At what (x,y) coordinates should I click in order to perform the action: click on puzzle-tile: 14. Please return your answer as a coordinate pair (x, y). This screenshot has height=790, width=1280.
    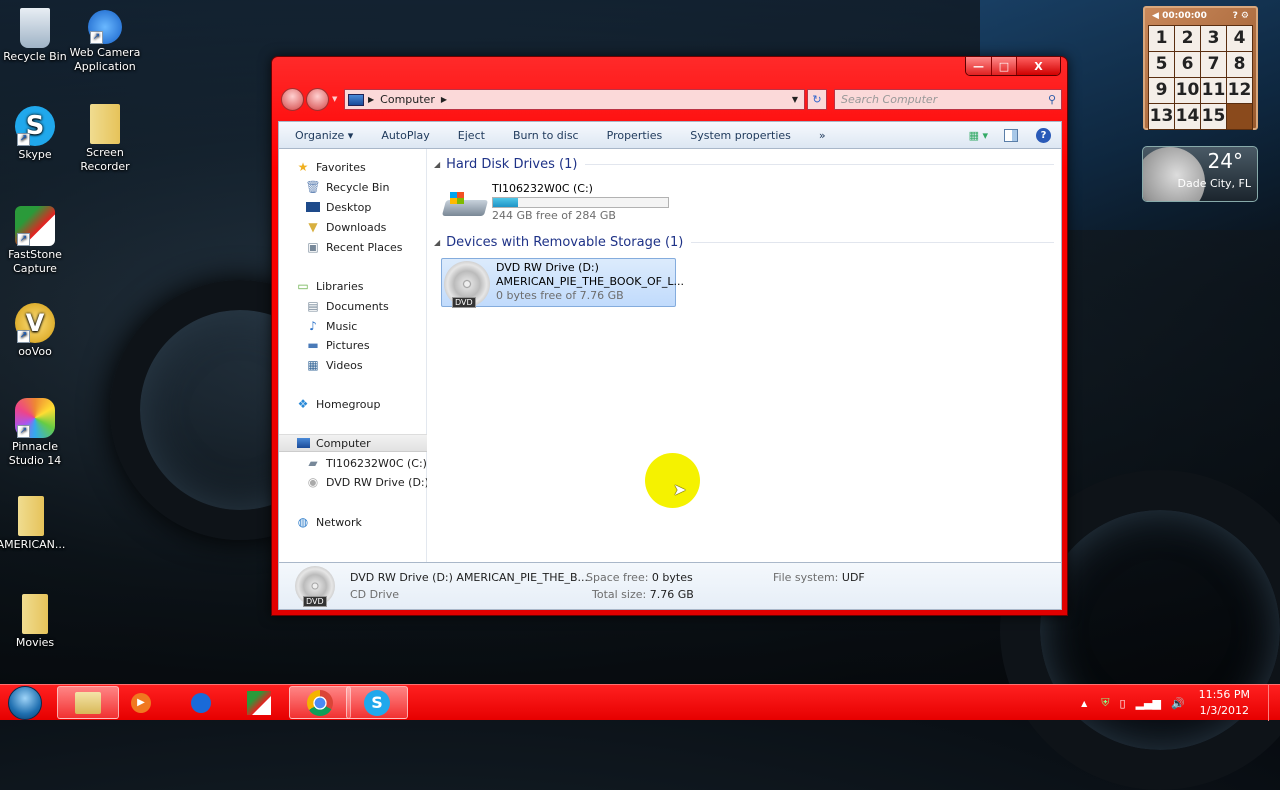
    Looking at the image, I should click on (1187, 116).